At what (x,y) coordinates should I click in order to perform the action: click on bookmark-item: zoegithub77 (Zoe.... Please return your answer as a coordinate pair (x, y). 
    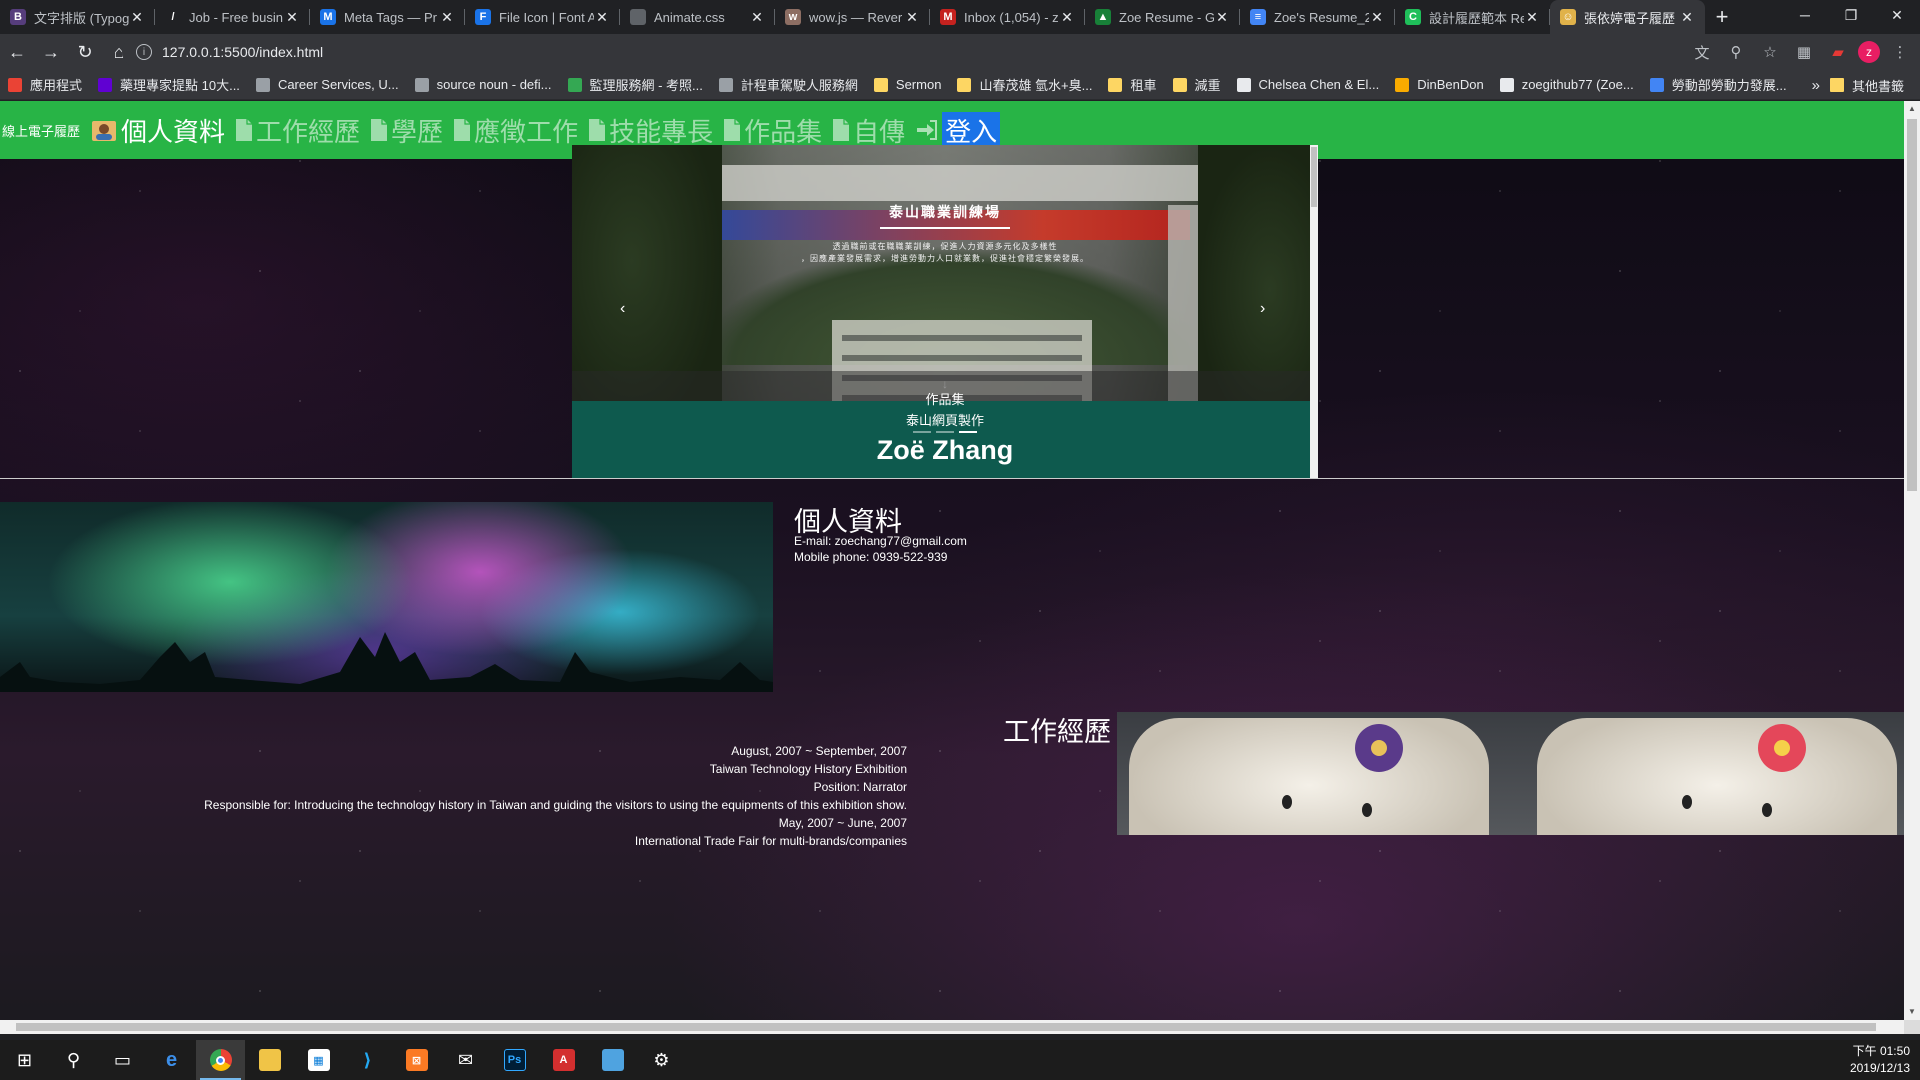
    Looking at the image, I should click on (1567, 84).